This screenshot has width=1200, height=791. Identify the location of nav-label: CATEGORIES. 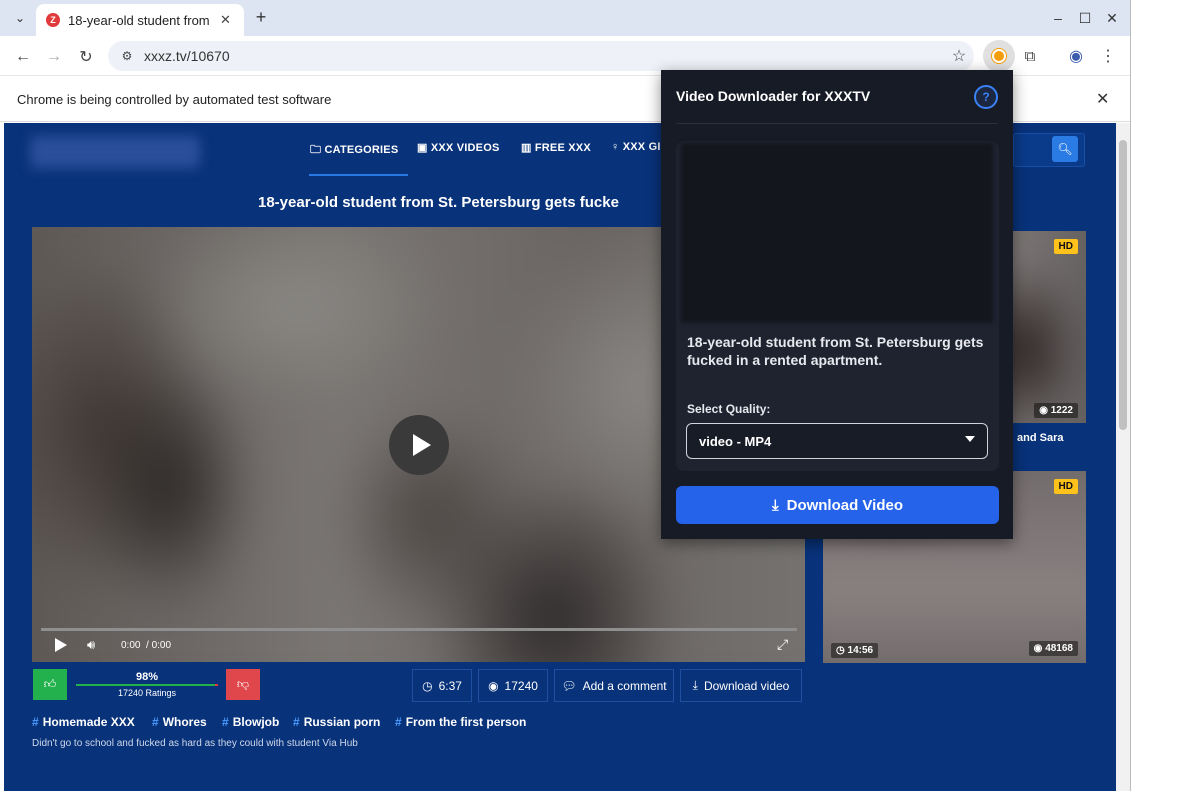
(361, 150).